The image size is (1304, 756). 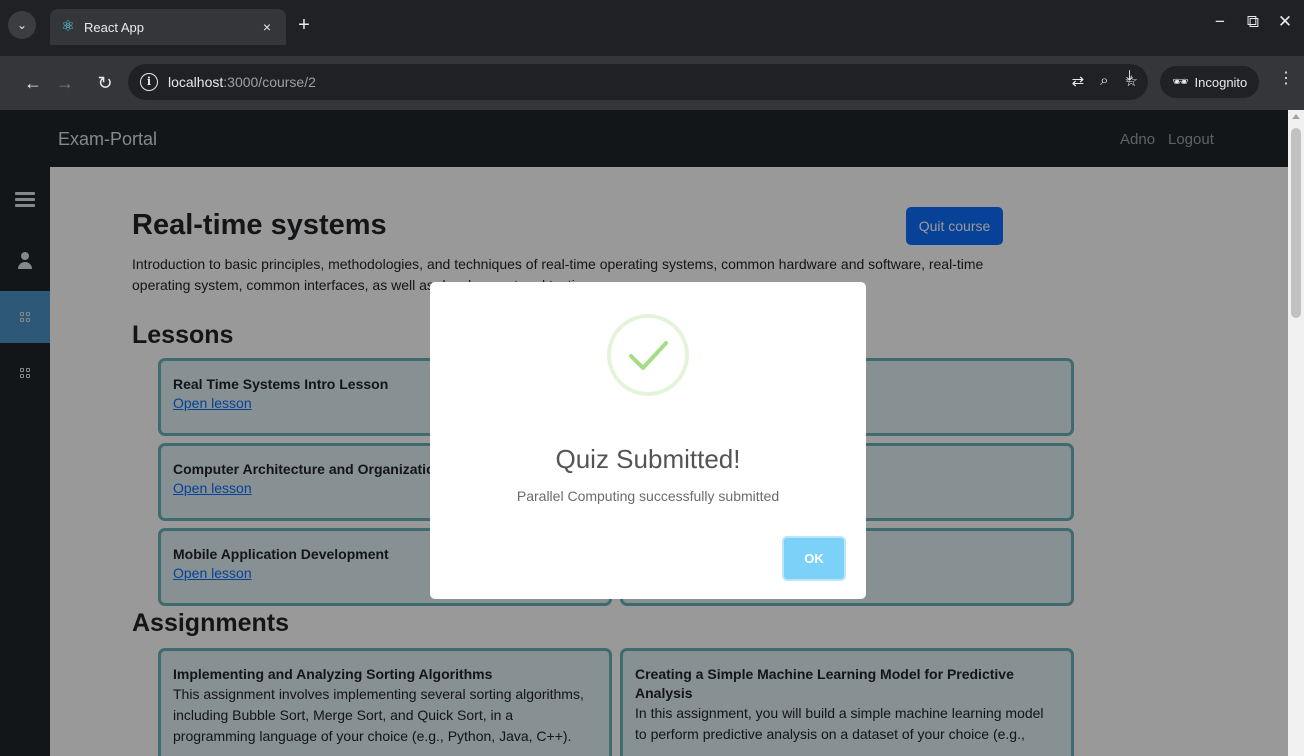 What do you see at coordinates (68, 26) in the screenshot?
I see `react-favicon-icon: ⚛` at bounding box center [68, 26].